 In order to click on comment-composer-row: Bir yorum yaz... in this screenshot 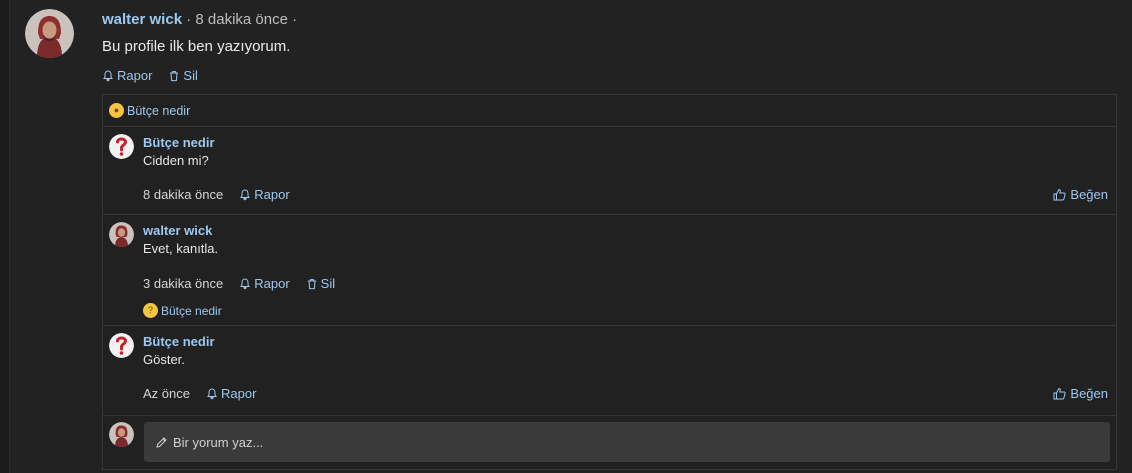, I will do `click(609, 444)`.